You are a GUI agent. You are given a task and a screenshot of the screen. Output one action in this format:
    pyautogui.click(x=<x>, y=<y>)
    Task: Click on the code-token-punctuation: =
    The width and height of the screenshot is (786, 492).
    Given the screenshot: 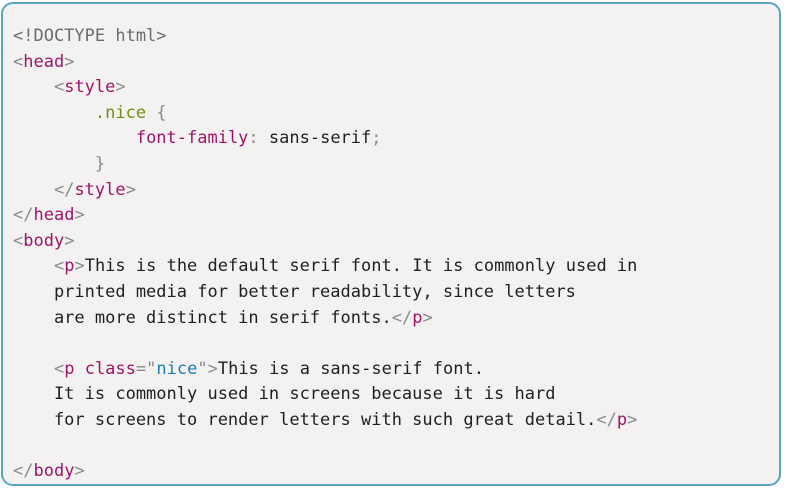 What is the action you would take?
    pyautogui.click(x=141, y=368)
    